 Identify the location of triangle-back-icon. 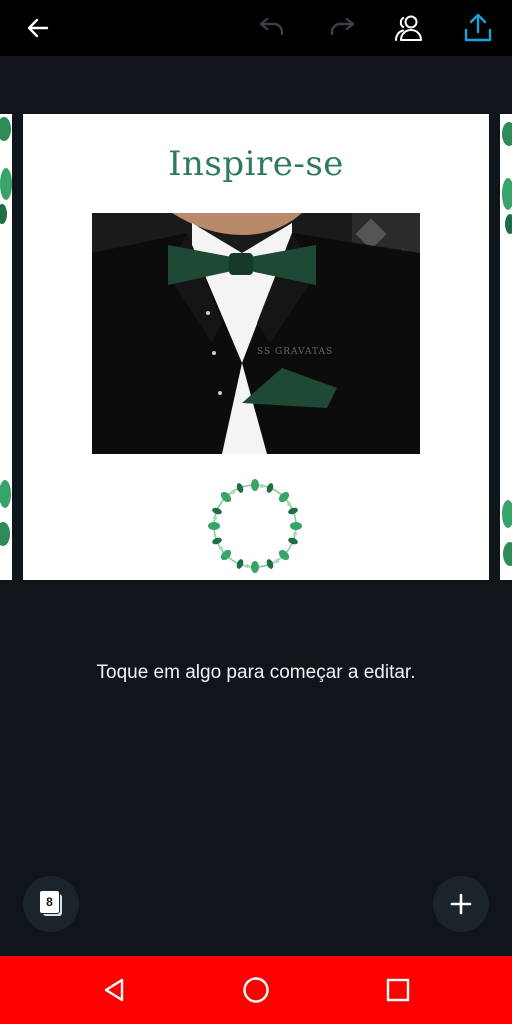
(114, 990).